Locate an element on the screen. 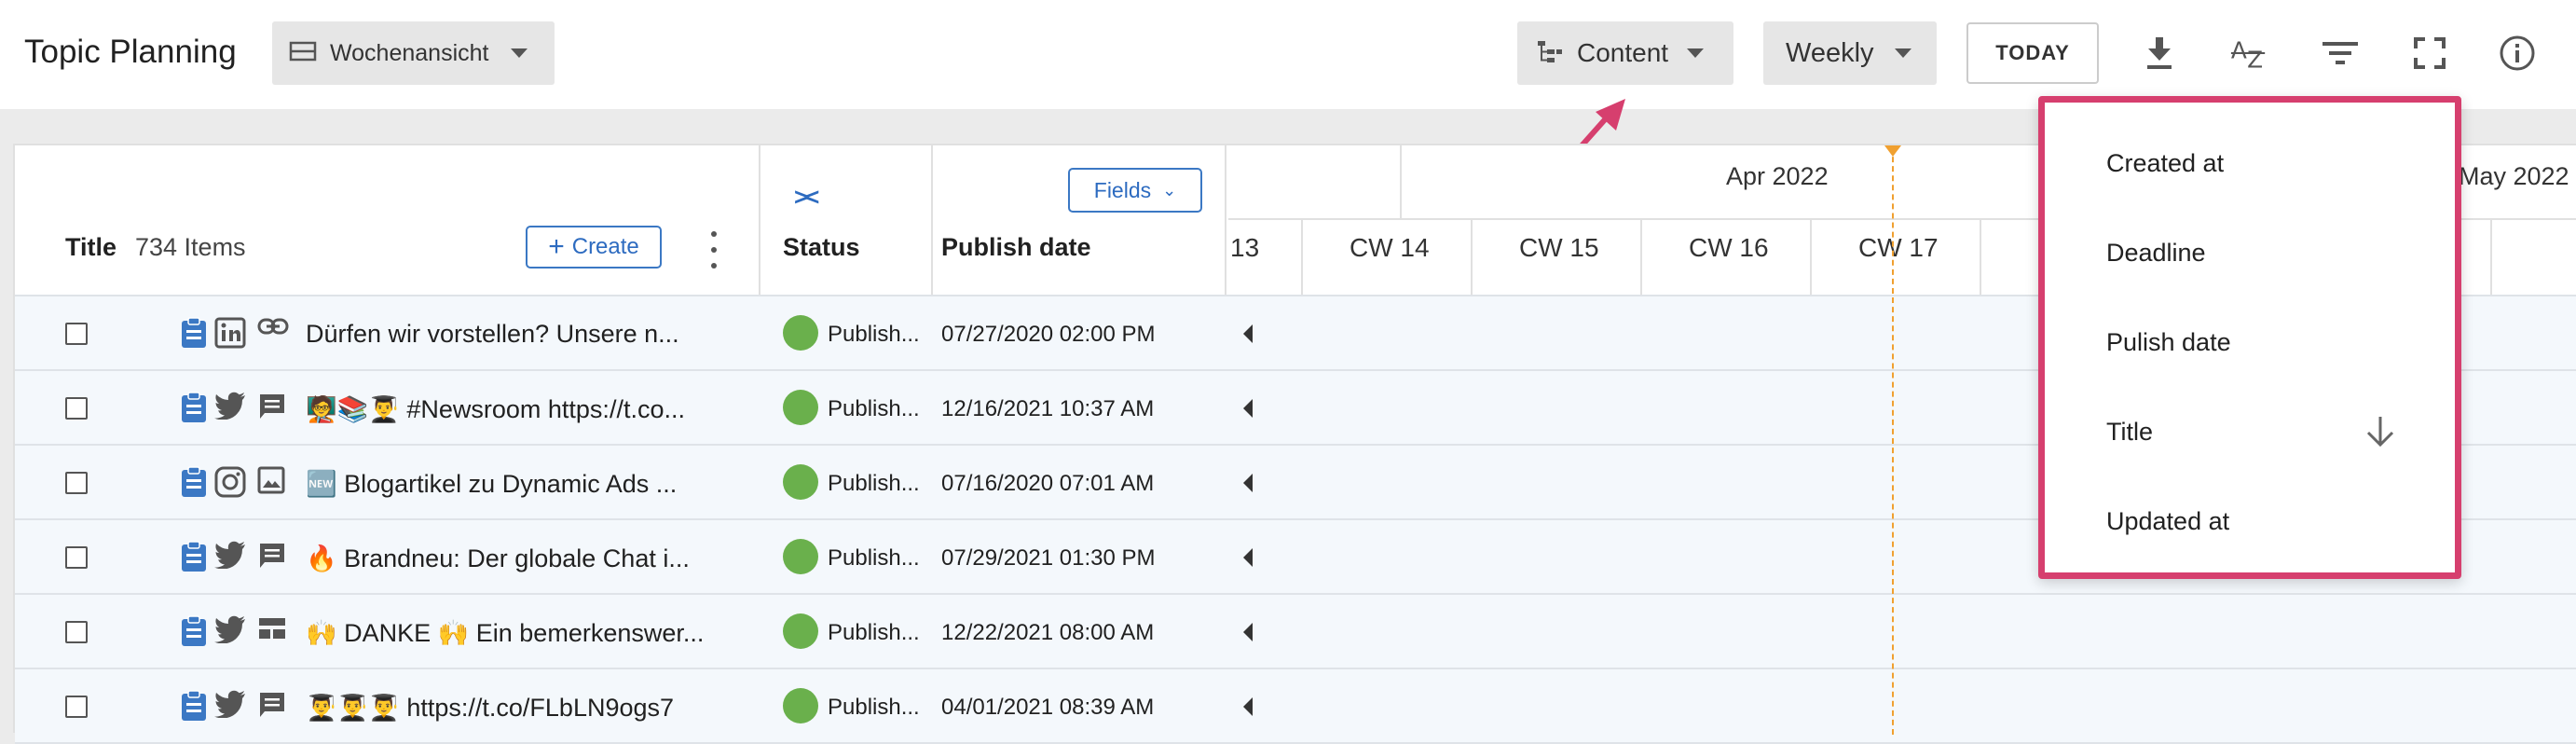  content-select: Content is located at coordinates (1625, 53).